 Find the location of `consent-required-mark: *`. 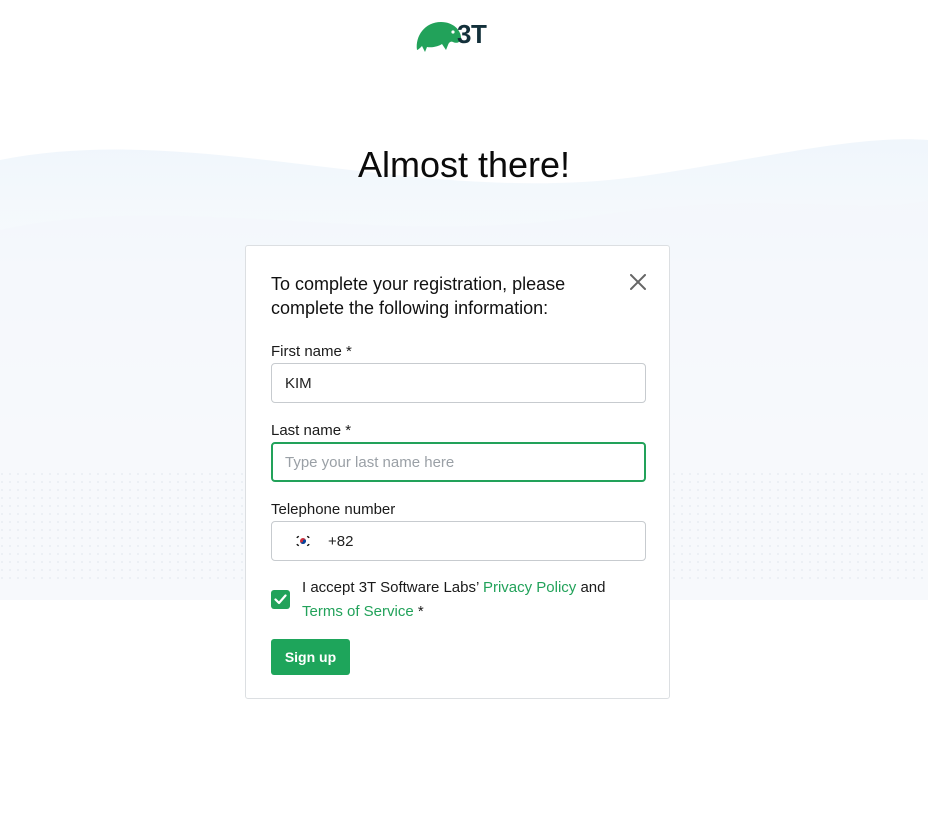

consent-required-mark: * is located at coordinates (418, 611).